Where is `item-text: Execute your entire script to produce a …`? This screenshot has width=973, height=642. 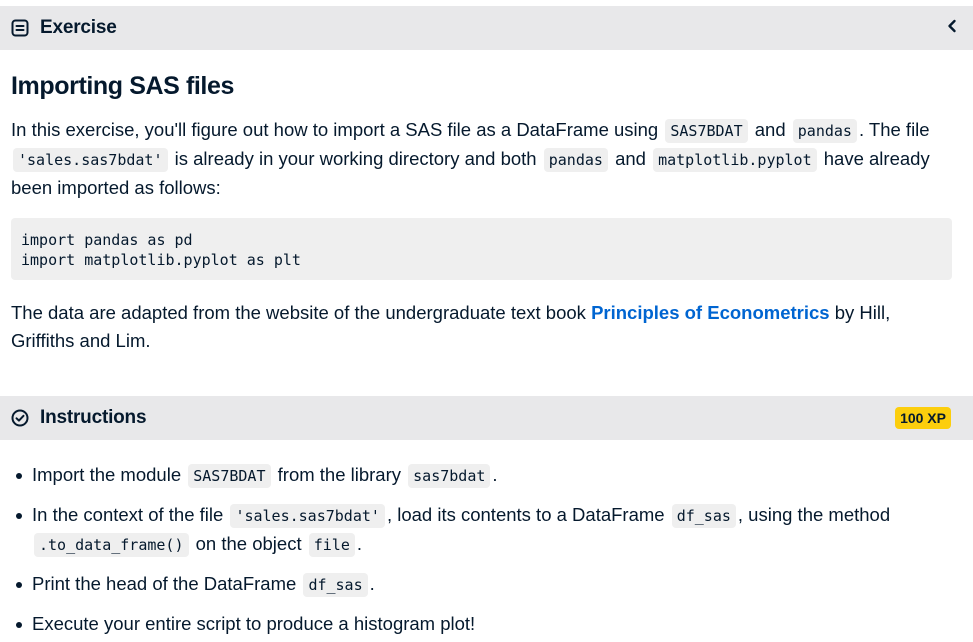 item-text: Execute your entire script to produce a … is located at coordinates (254, 623).